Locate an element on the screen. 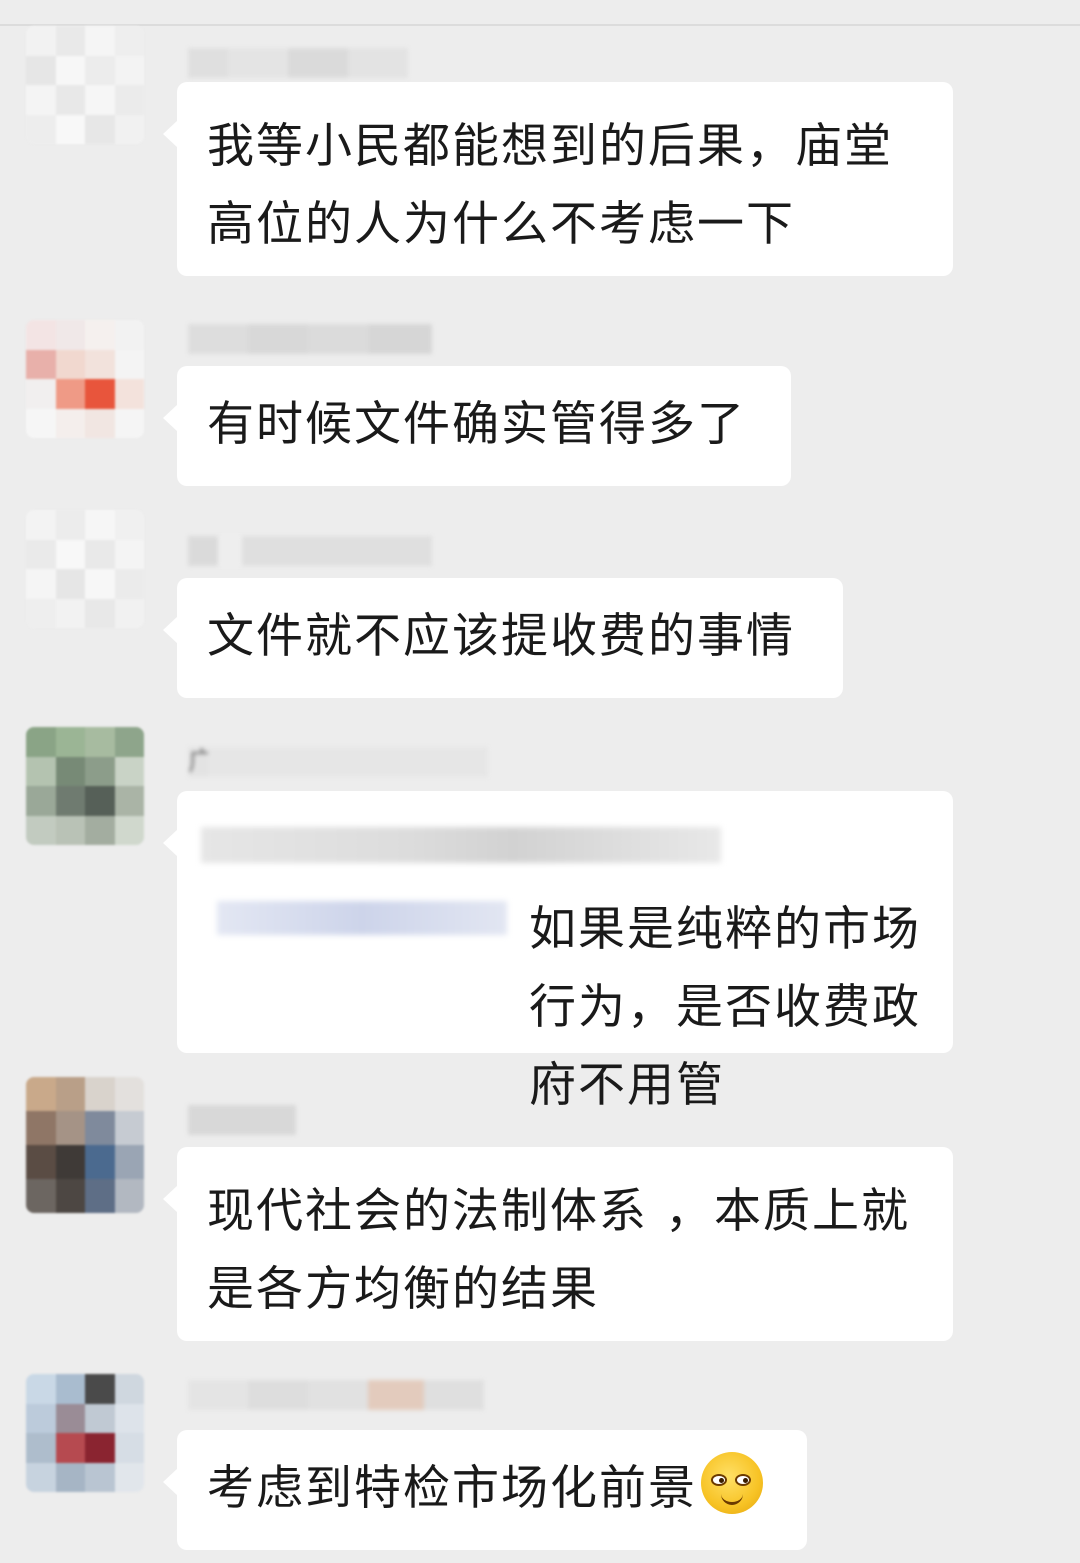  nickname-prefix: 广 is located at coordinates (201, 762).